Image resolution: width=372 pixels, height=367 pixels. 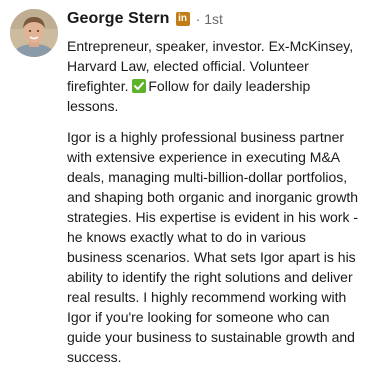 What do you see at coordinates (118, 19) in the screenshot?
I see `author-name: George Stern` at bounding box center [118, 19].